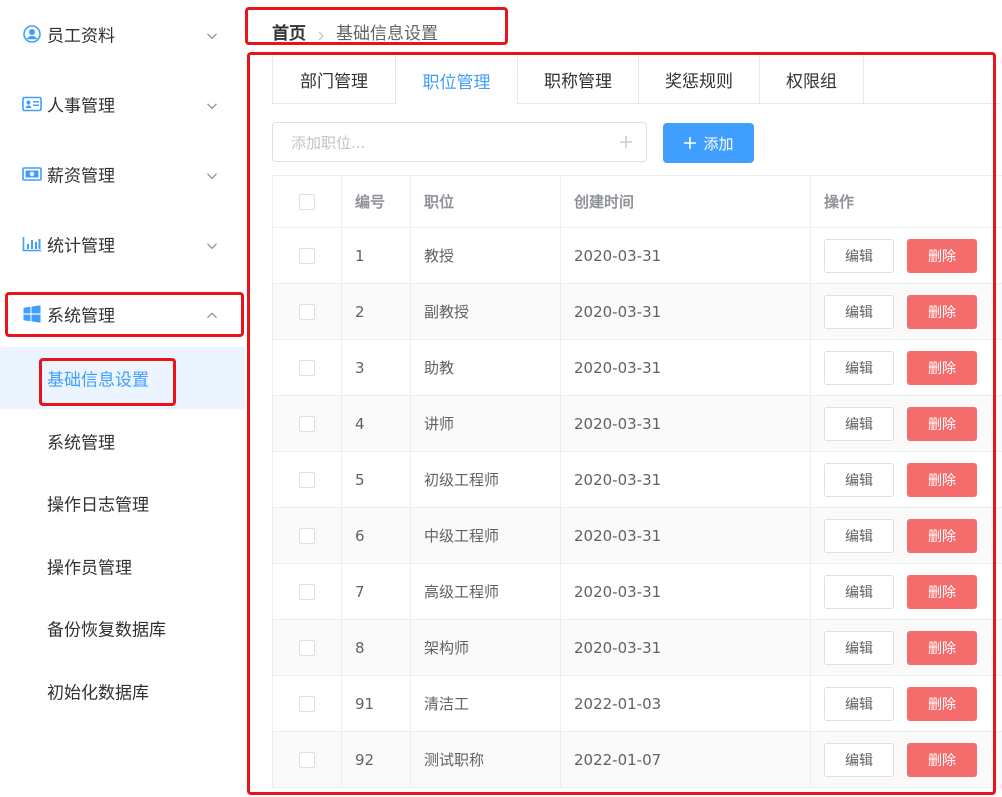 The width and height of the screenshot is (1002, 797). I want to click on menu-system: 系统管理, so click(122, 314).